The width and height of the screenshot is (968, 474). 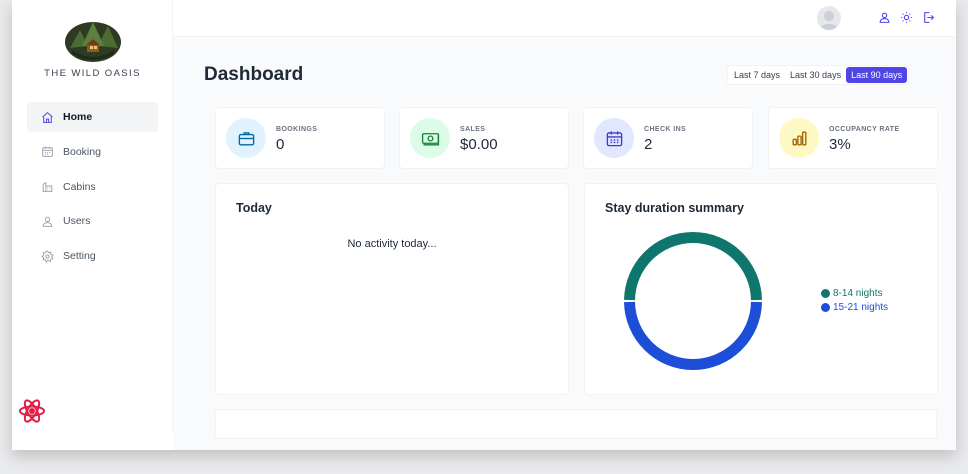 What do you see at coordinates (668, 138) in the screenshot?
I see `stat-check-ins: CHECK INS 2` at bounding box center [668, 138].